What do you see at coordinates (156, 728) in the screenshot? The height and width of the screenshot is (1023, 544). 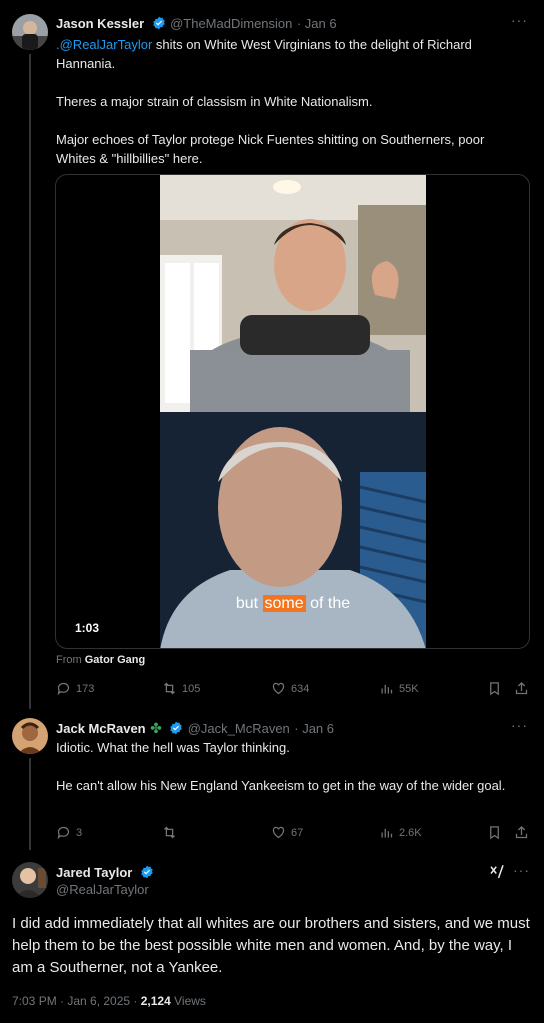 I see `shamrock-icon: ✤` at bounding box center [156, 728].